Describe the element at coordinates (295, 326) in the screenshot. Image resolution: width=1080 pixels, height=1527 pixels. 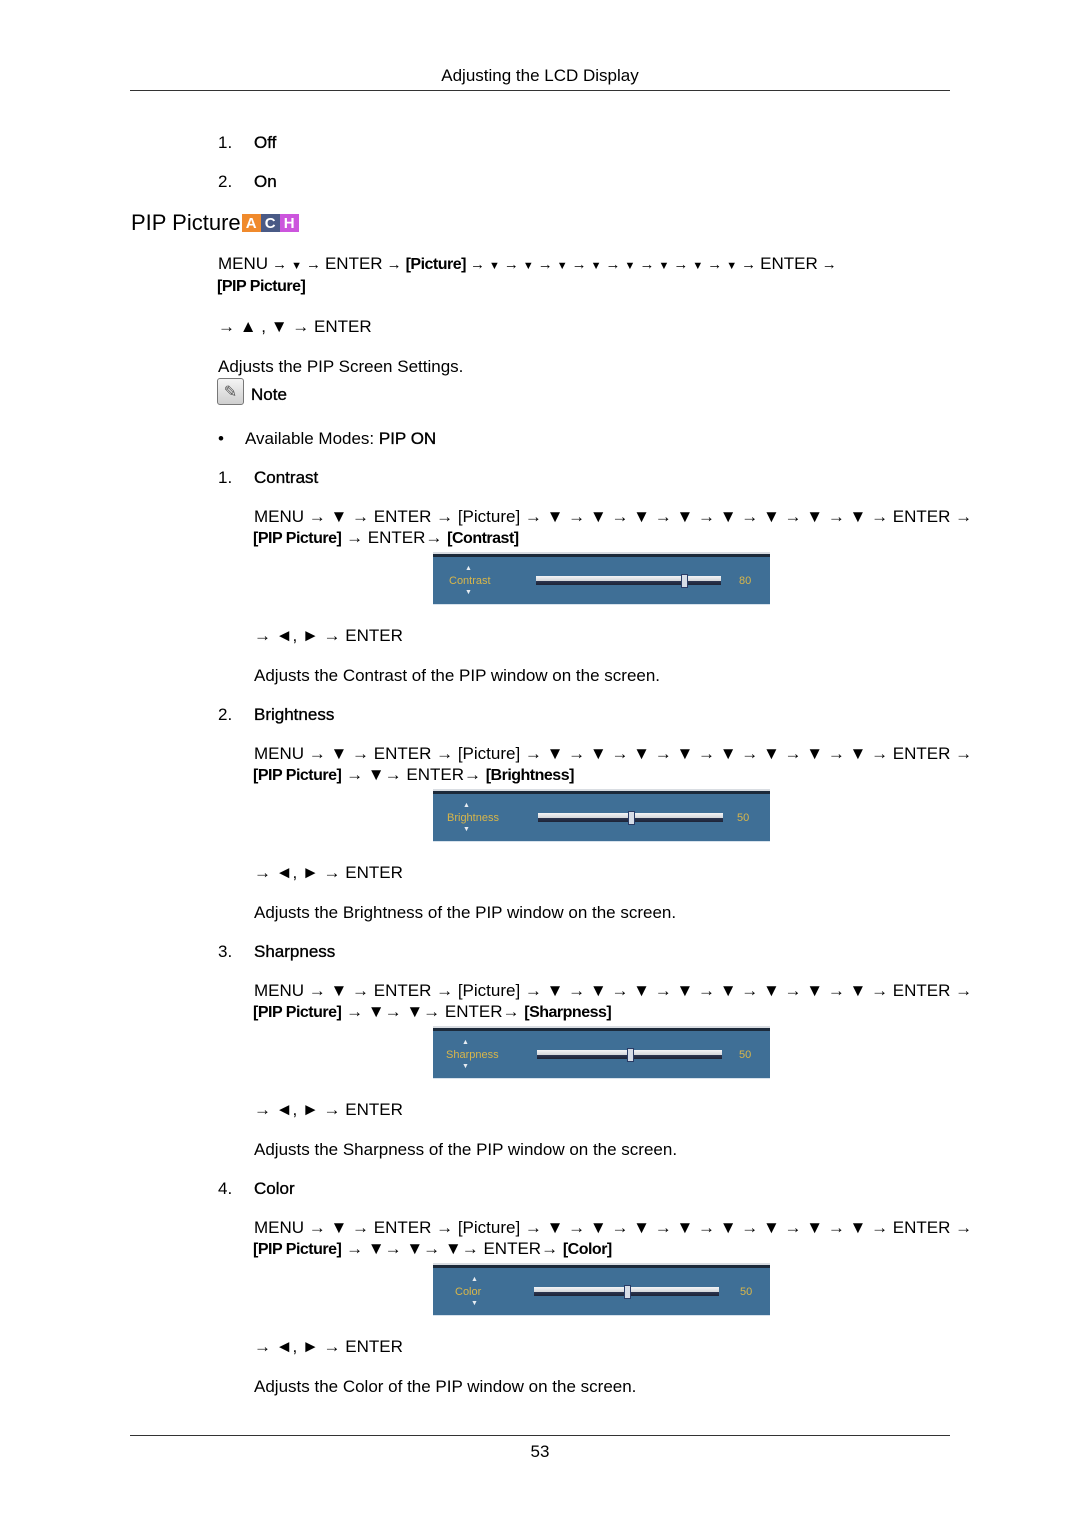
I see `navigation-keys: → ▲ , ▼ → ENTER` at that location.